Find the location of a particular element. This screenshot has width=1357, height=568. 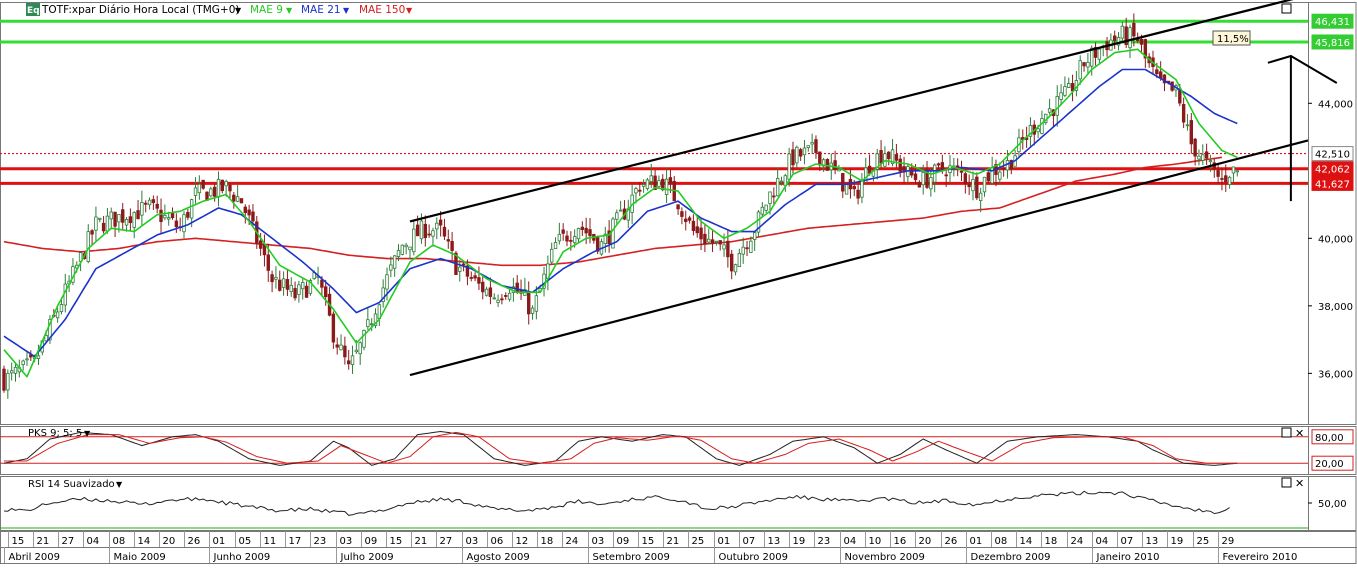

indicator-mae9: MAE 9 is located at coordinates (266, 10).